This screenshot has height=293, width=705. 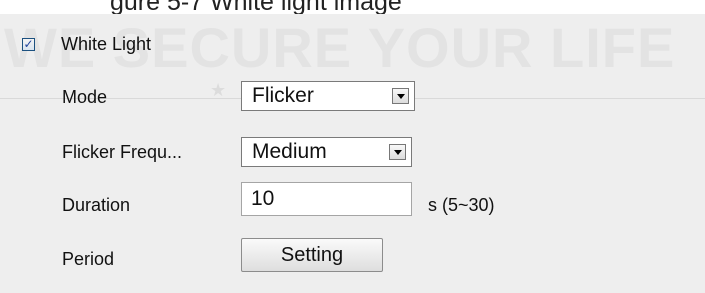 I want to click on checkmark-icon: ✓, so click(x=28, y=44).